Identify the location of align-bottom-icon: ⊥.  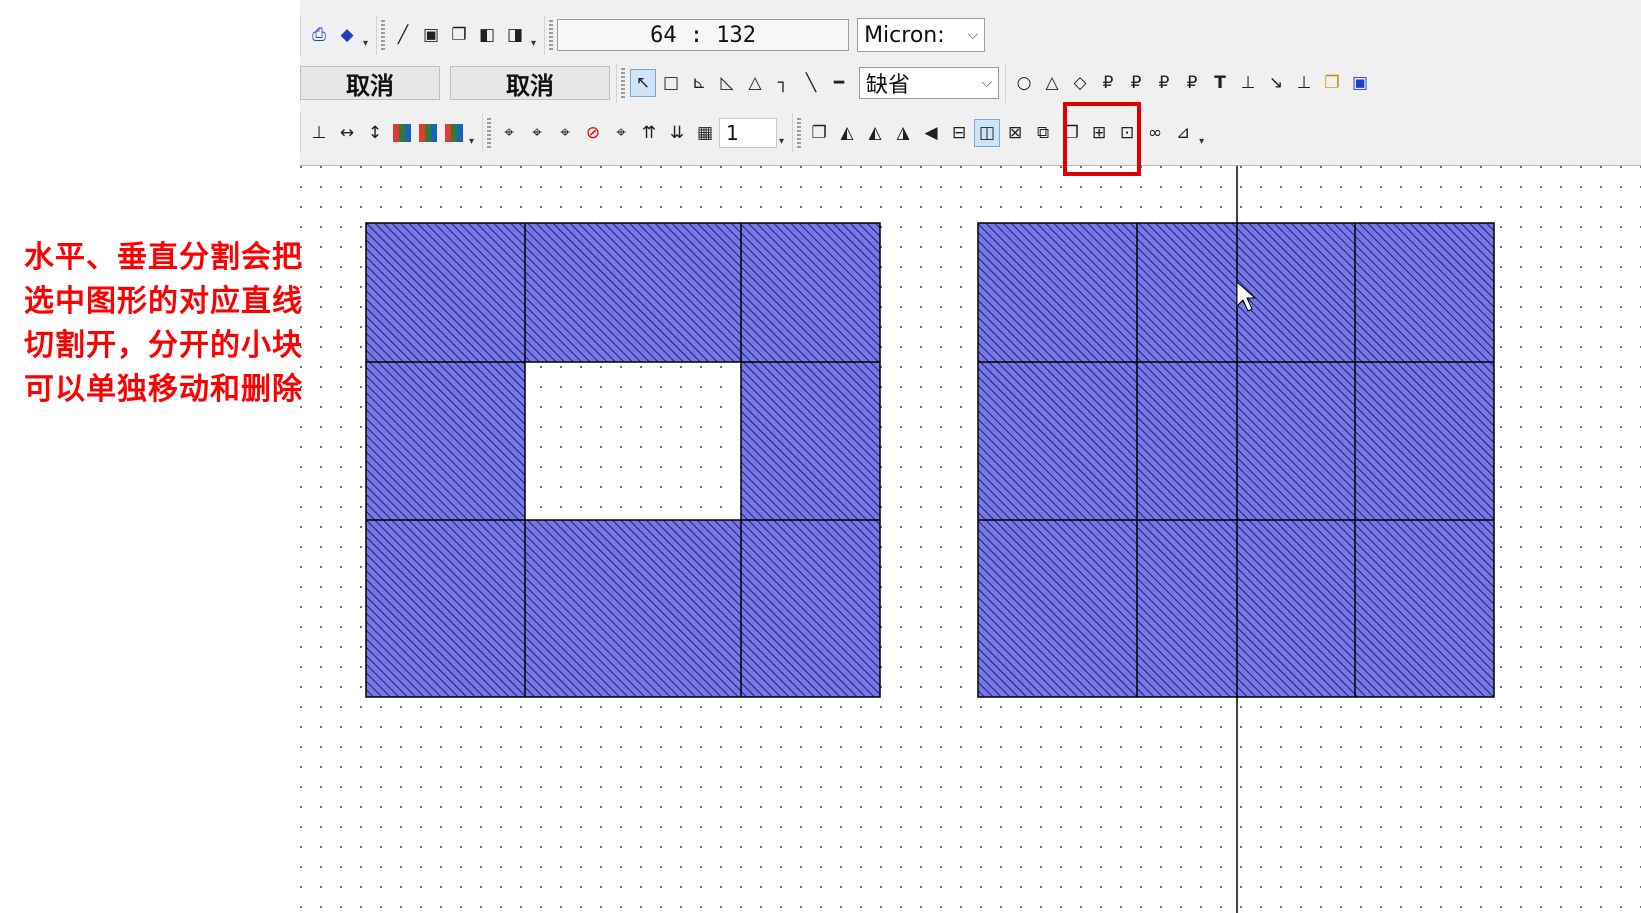
(319, 133).